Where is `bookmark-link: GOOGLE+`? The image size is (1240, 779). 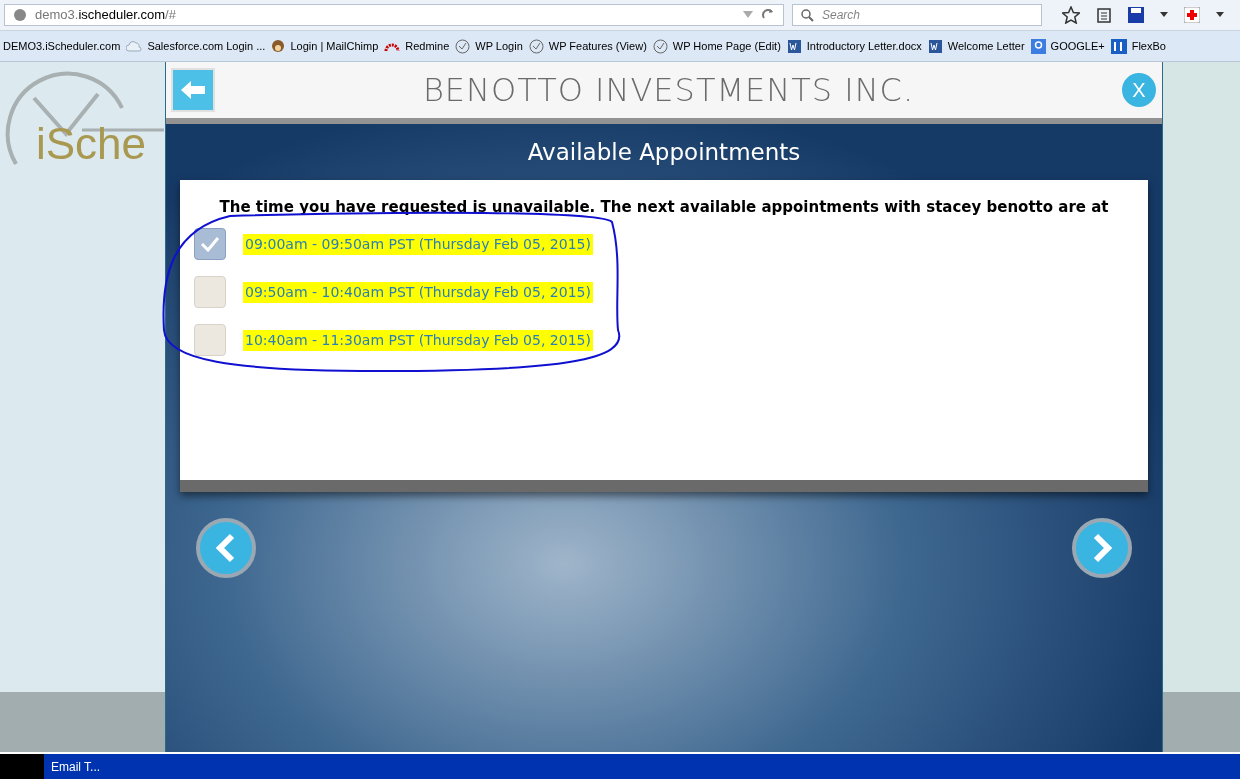 bookmark-link: GOOGLE+ is located at coordinates (1077, 46).